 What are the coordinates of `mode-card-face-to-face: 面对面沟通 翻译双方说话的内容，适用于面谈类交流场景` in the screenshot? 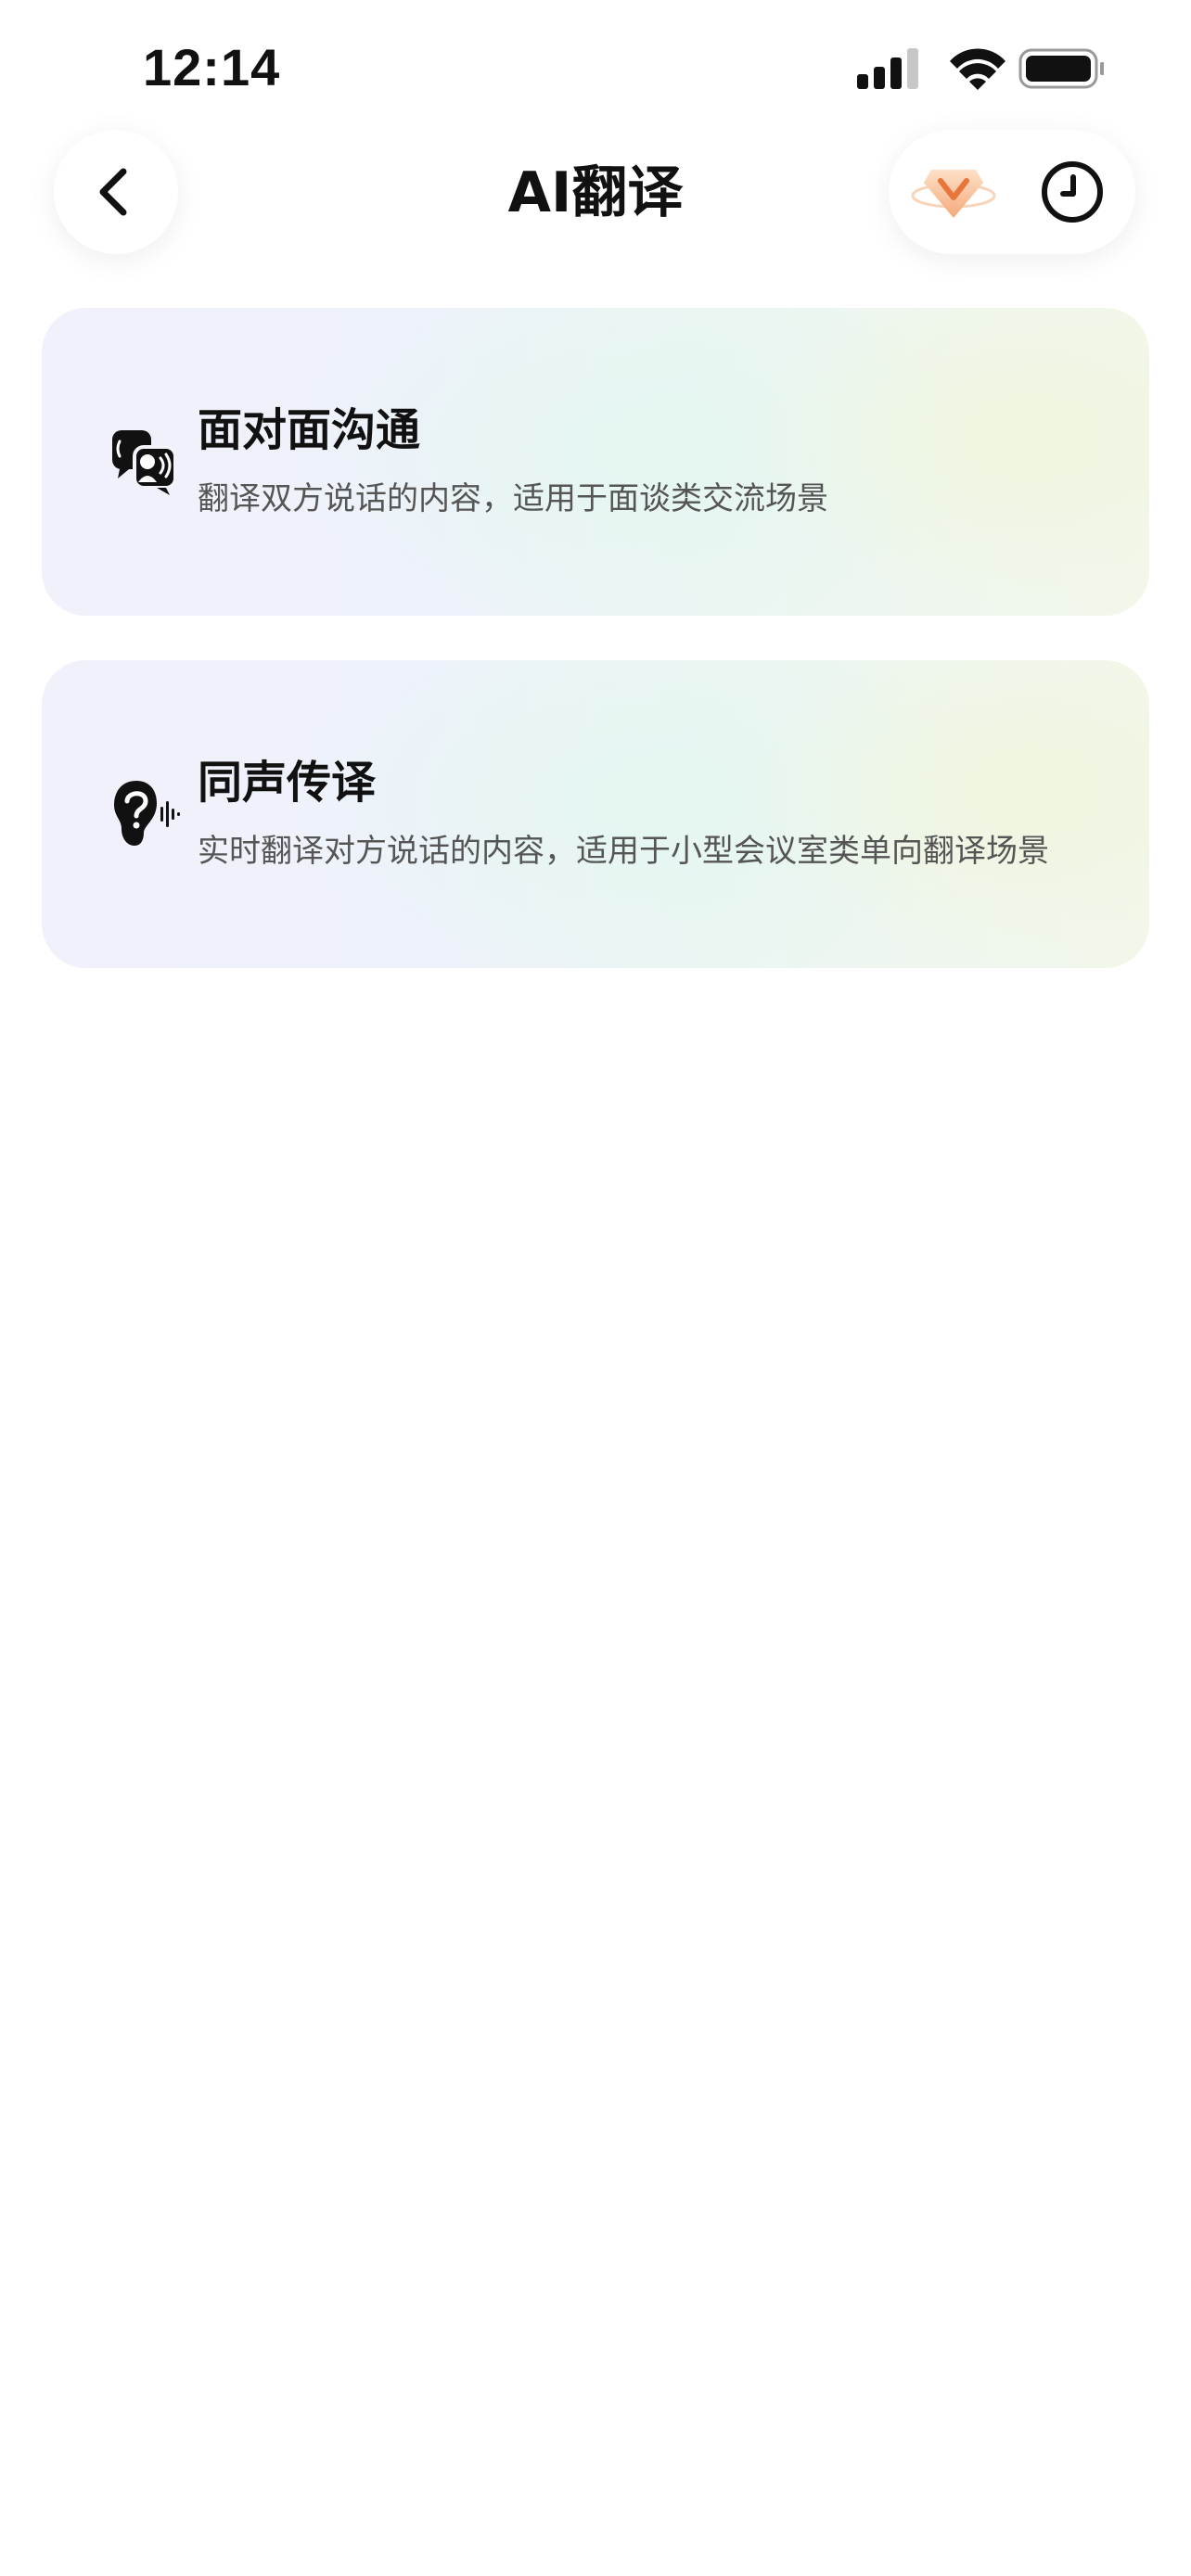 It's located at (595, 462).